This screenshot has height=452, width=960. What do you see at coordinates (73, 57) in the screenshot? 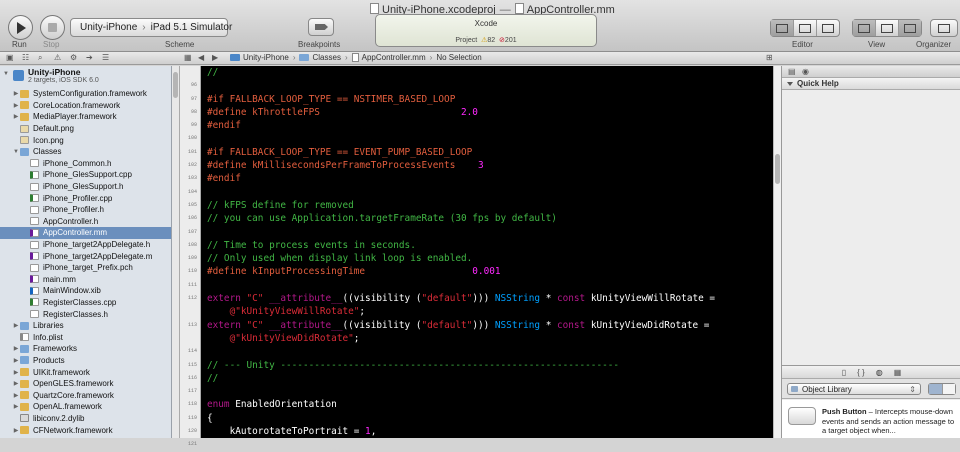
I see `debug-navigator-icon: ⚙` at bounding box center [73, 57].